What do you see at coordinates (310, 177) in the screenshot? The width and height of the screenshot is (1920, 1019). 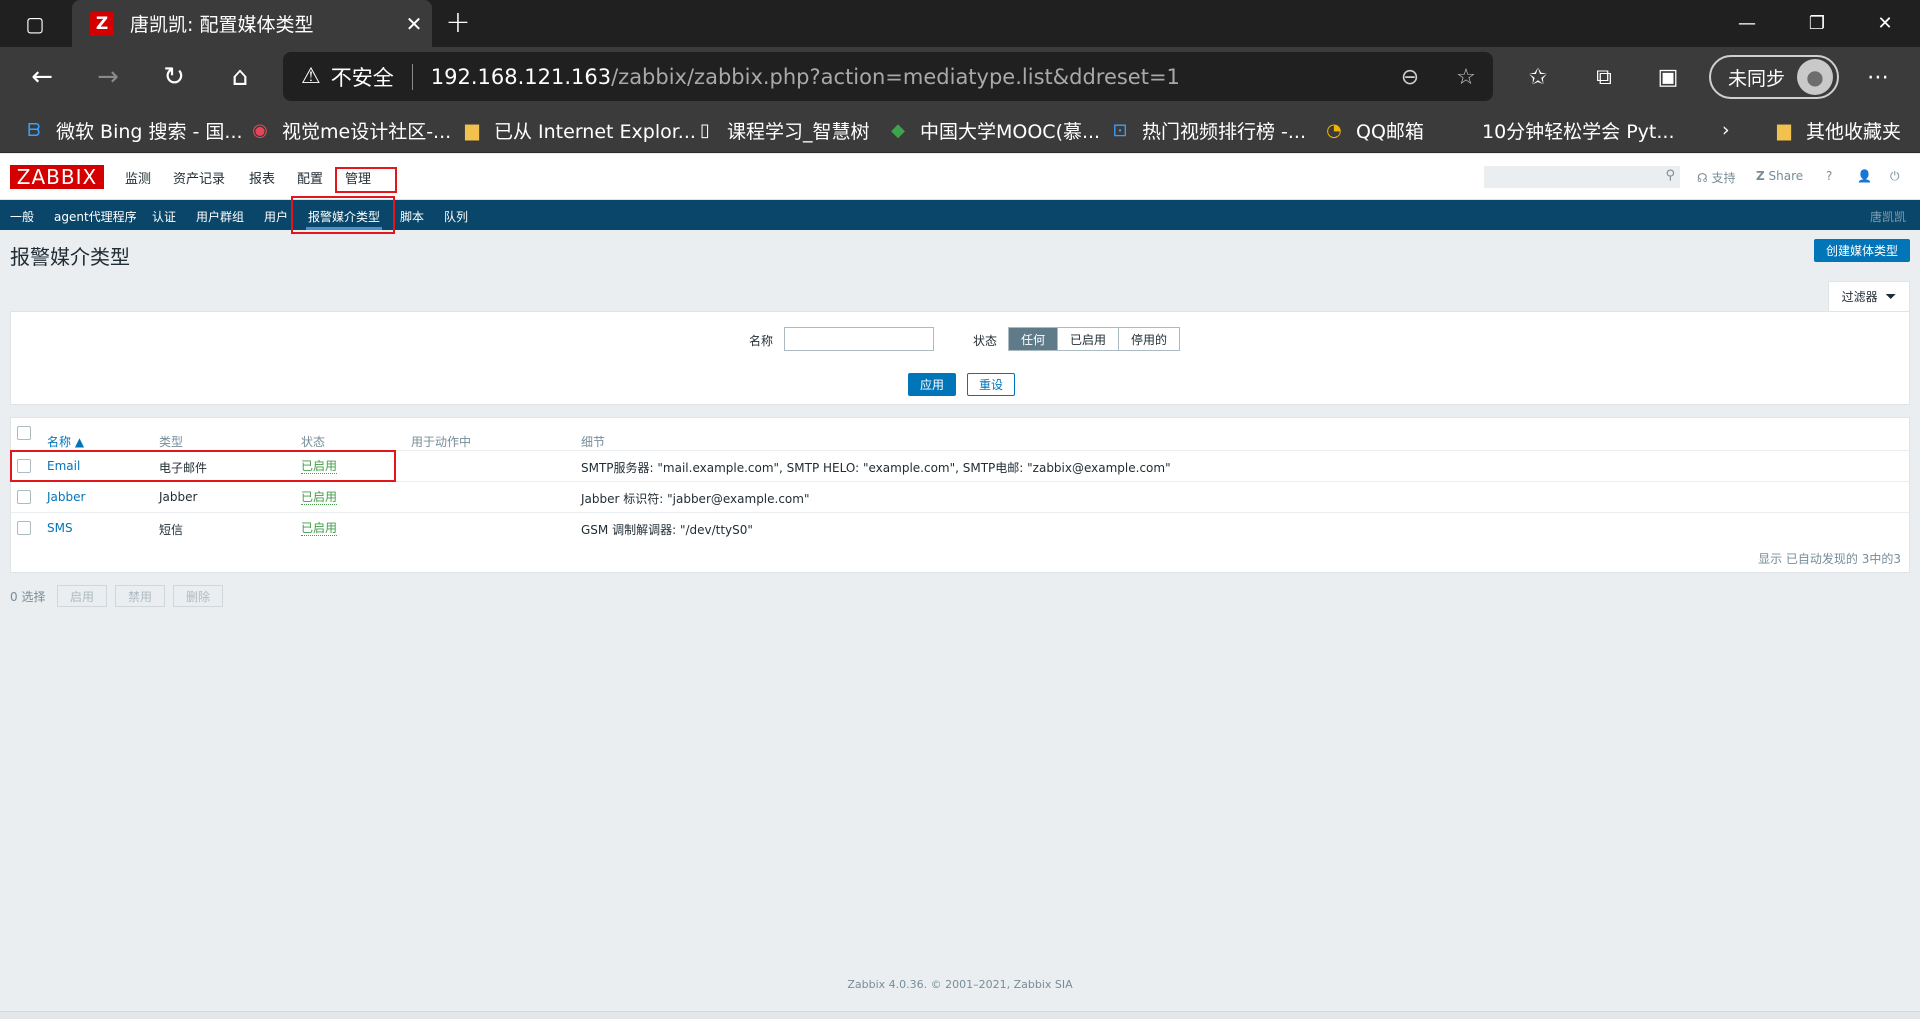 I see `menu-configuration: 配置` at bounding box center [310, 177].